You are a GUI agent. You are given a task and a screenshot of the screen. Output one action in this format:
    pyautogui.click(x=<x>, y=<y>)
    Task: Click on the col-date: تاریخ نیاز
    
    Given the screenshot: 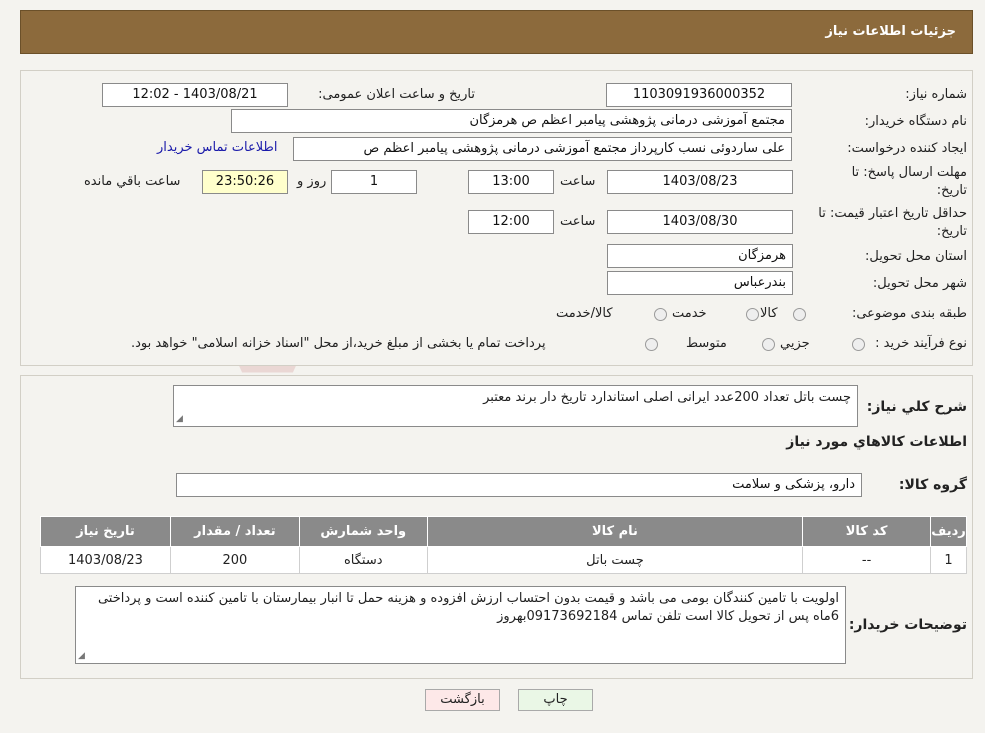 What is the action you would take?
    pyautogui.click(x=105, y=531)
    